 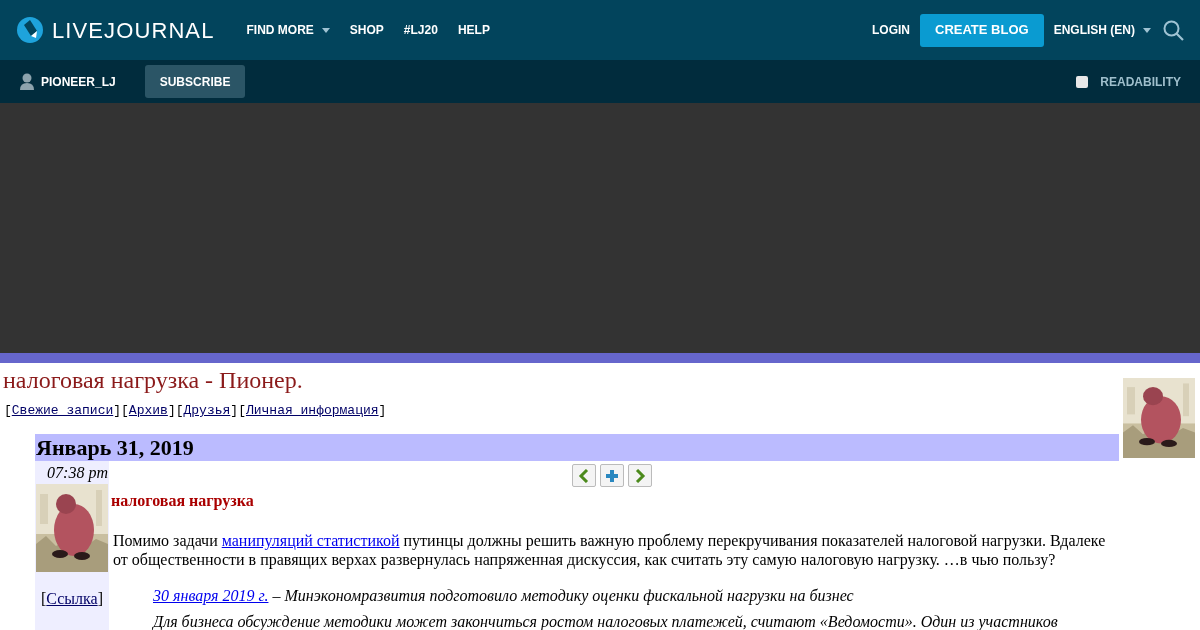 What do you see at coordinates (312, 411) in the screenshot?
I see `journal-nav-link: Личная информация` at bounding box center [312, 411].